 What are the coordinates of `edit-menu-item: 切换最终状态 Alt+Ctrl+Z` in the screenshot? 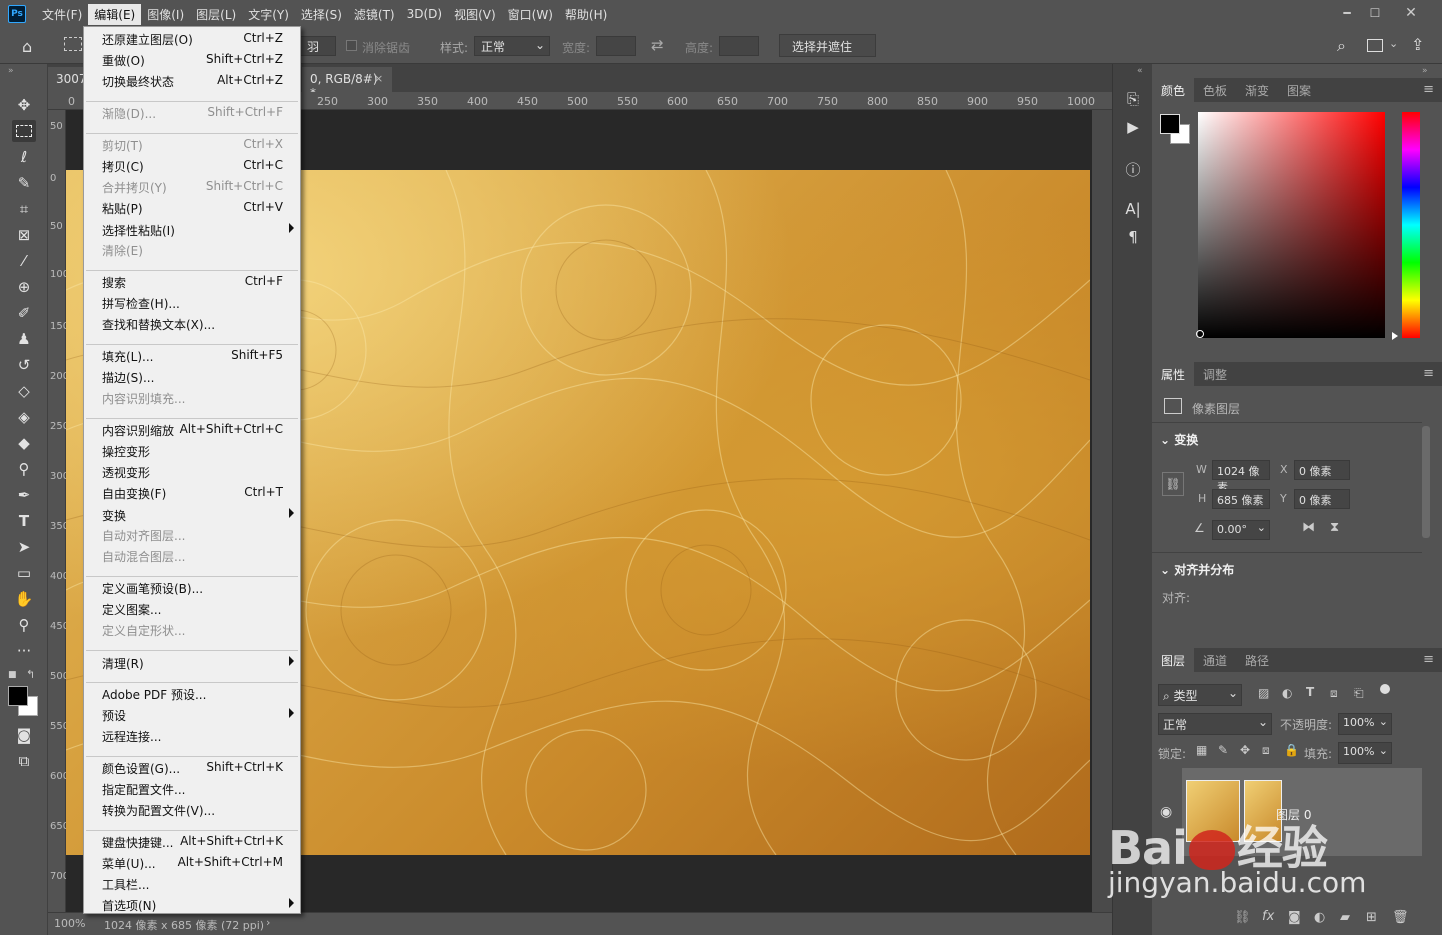 It's located at (192, 80).